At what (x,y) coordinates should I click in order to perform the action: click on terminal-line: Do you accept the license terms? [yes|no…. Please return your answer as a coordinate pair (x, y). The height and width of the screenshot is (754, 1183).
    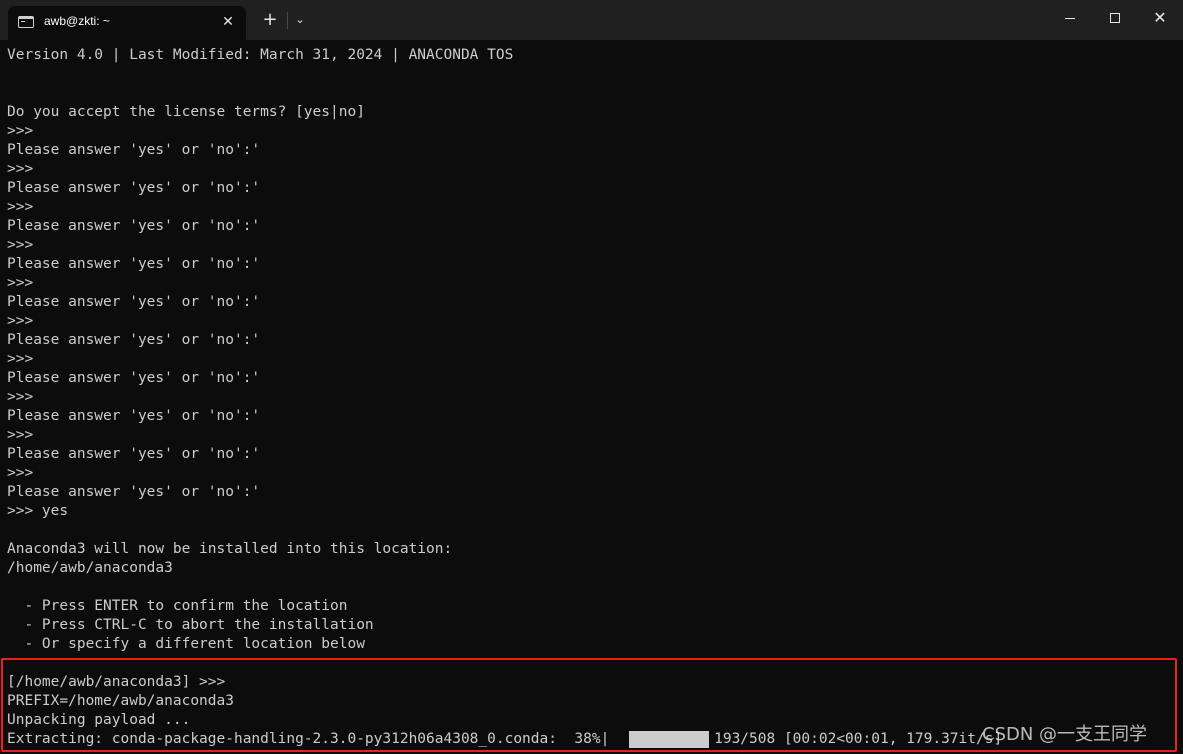
    Looking at the image, I should click on (186, 112).